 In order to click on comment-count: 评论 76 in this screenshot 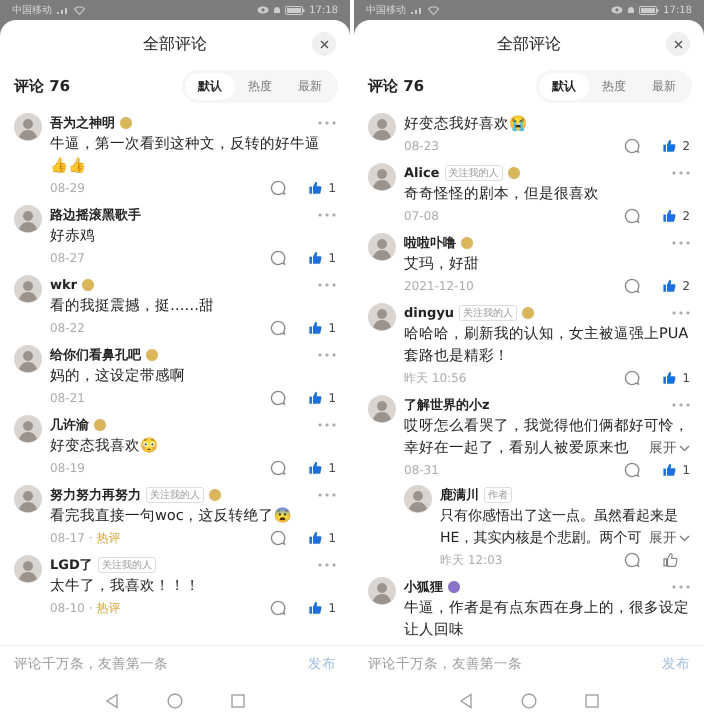, I will do `click(43, 86)`.